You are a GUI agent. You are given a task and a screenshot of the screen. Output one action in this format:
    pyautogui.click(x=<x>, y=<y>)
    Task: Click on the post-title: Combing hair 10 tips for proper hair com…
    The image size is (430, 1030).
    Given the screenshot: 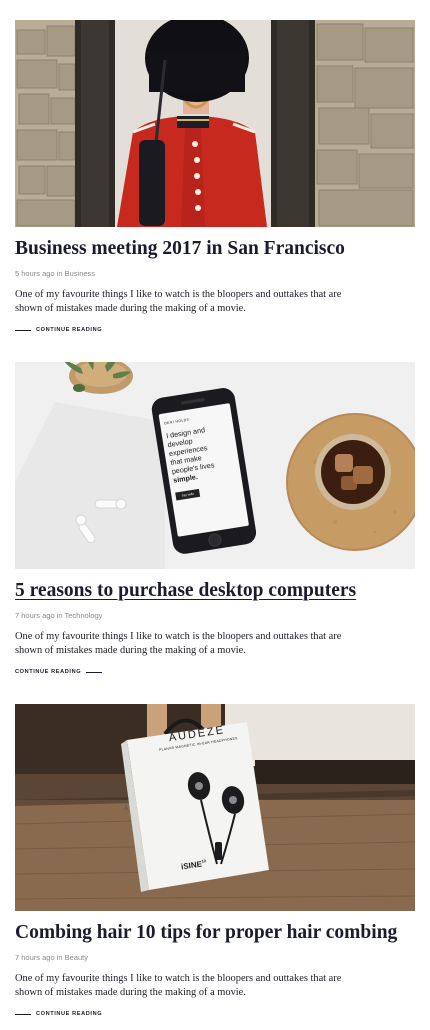 What is the action you would take?
    pyautogui.click(x=215, y=933)
    